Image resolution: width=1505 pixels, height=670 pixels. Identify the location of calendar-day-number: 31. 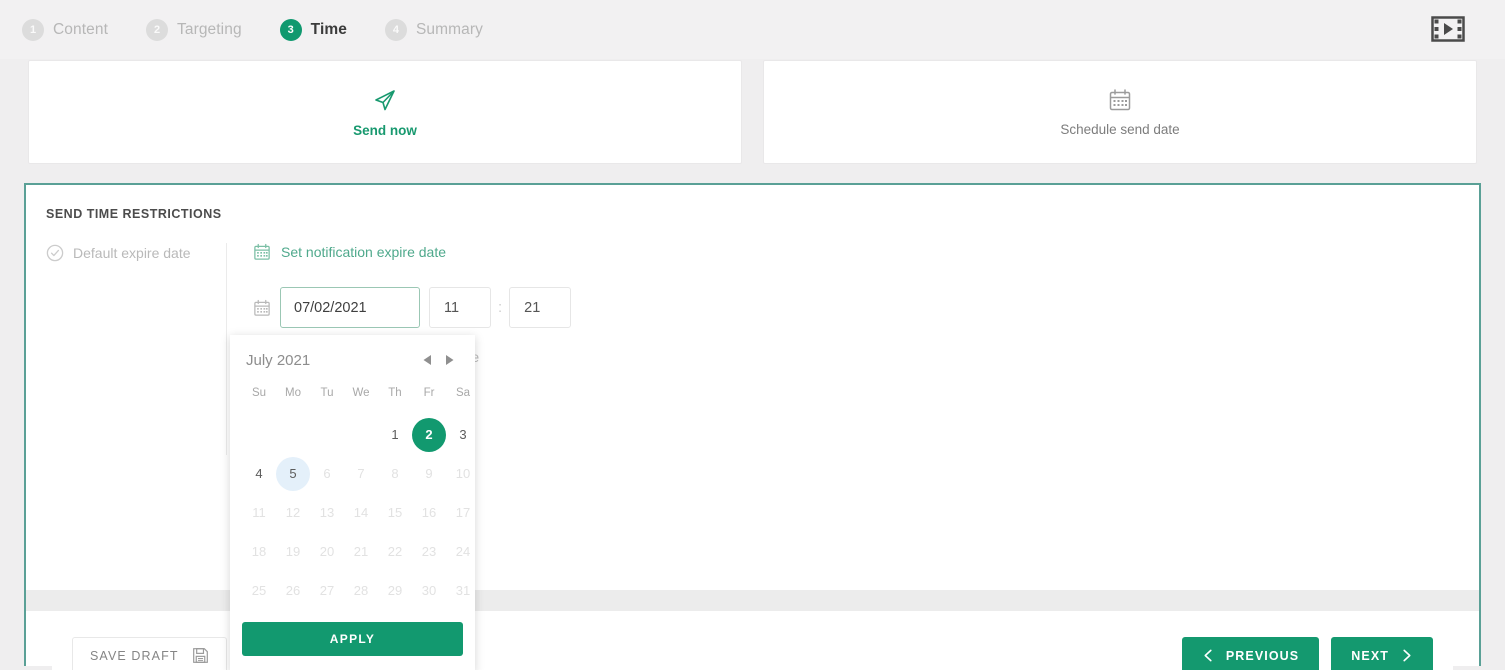
(463, 590).